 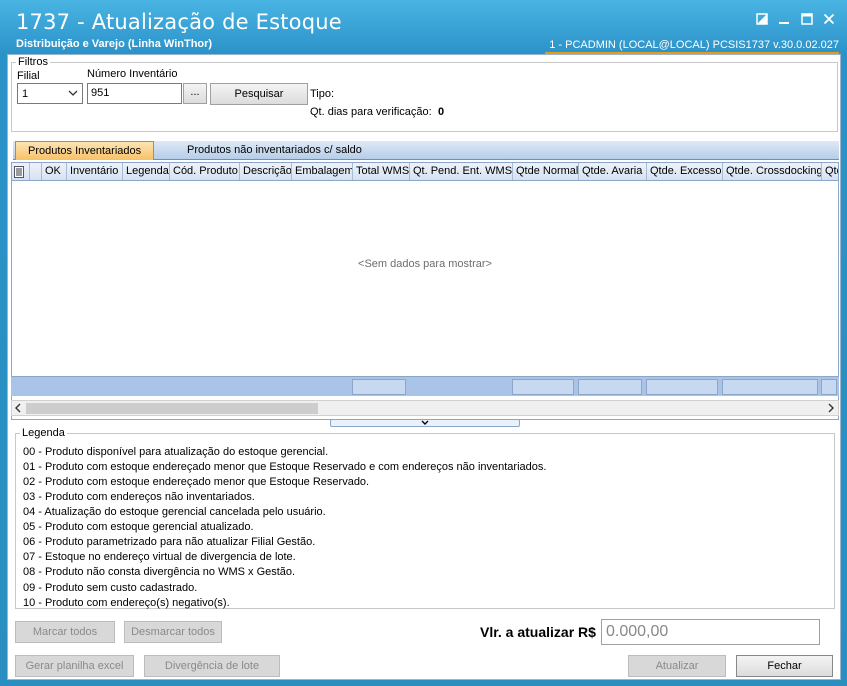 I want to click on atualizar-button: Atualizar, so click(x=677, y=666).